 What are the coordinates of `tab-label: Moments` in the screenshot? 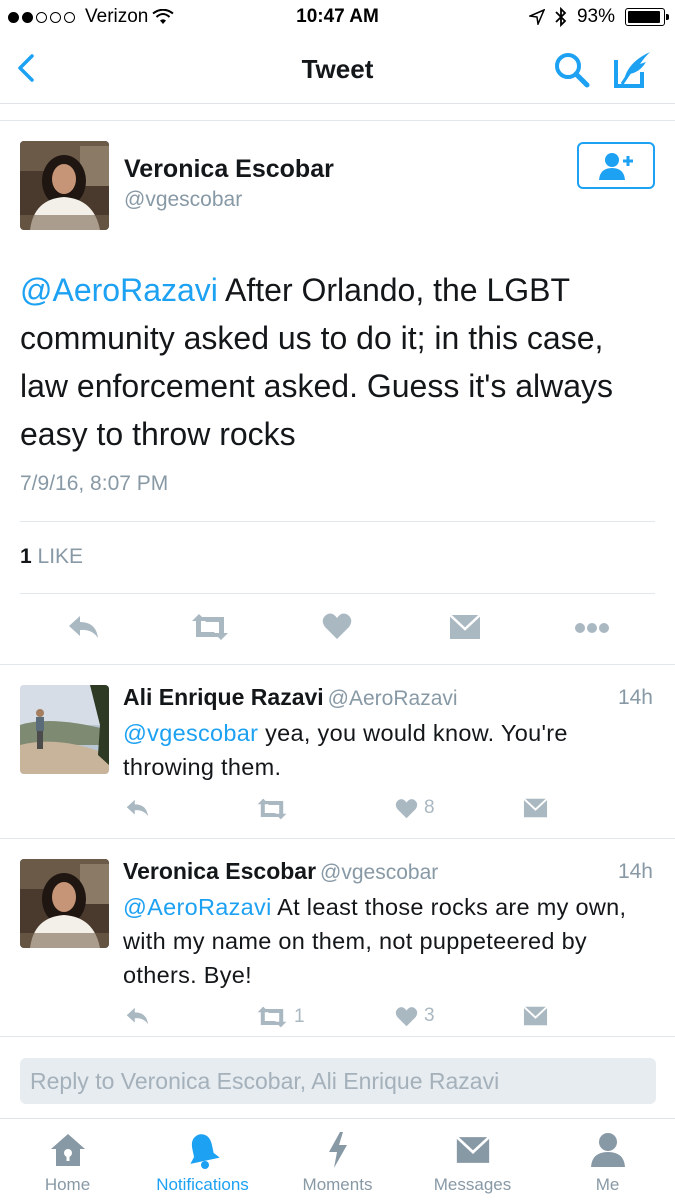 It's located at (337, 1184).